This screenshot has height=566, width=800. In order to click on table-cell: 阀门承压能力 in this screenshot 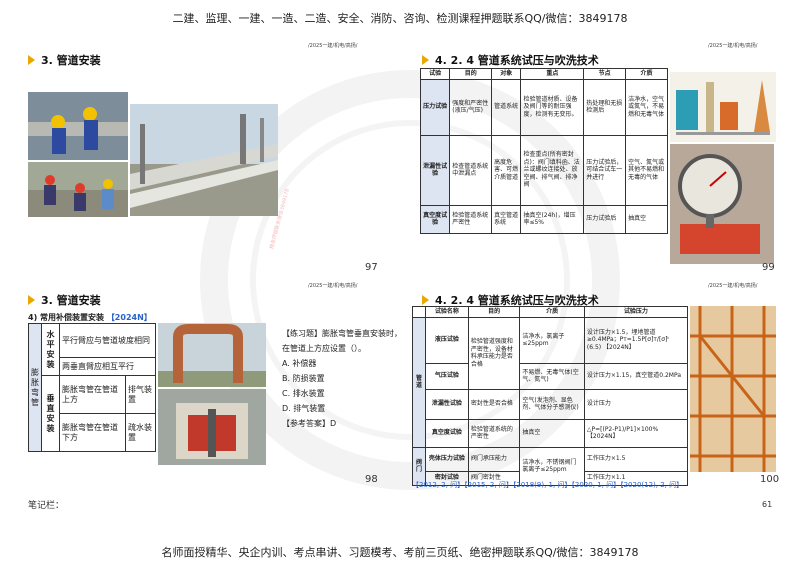, I will do `click(494, 459)`.